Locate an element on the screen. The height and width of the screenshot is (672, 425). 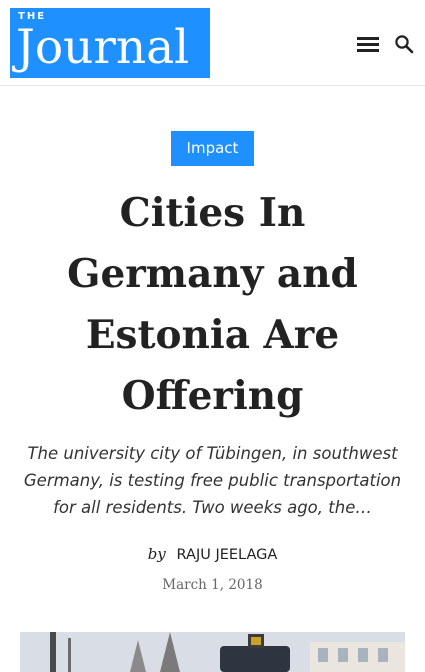
site-header: THE Journal is located at coordinates (212, 43).